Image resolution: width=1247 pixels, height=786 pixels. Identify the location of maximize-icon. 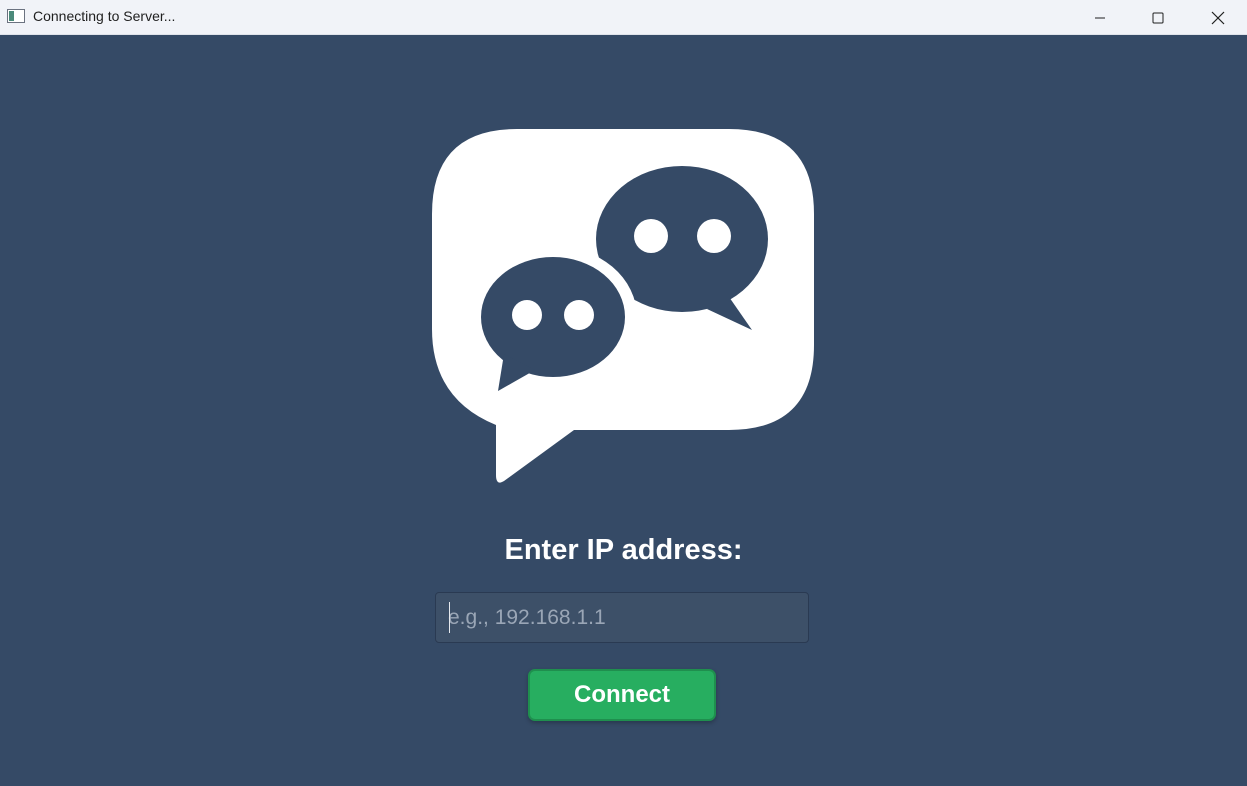
(1158, 17).